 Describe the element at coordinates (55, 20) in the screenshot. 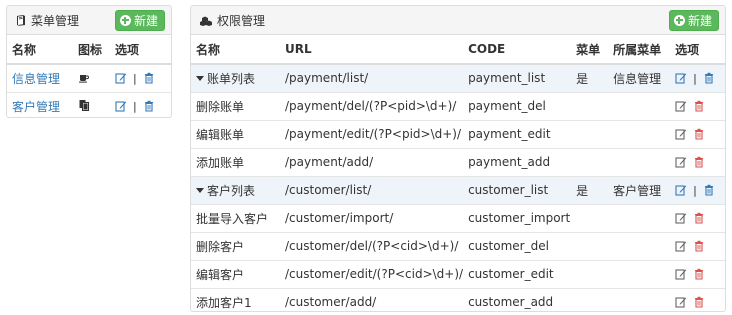

I see `menu-panel-title-text: 菜单管理` at that location.